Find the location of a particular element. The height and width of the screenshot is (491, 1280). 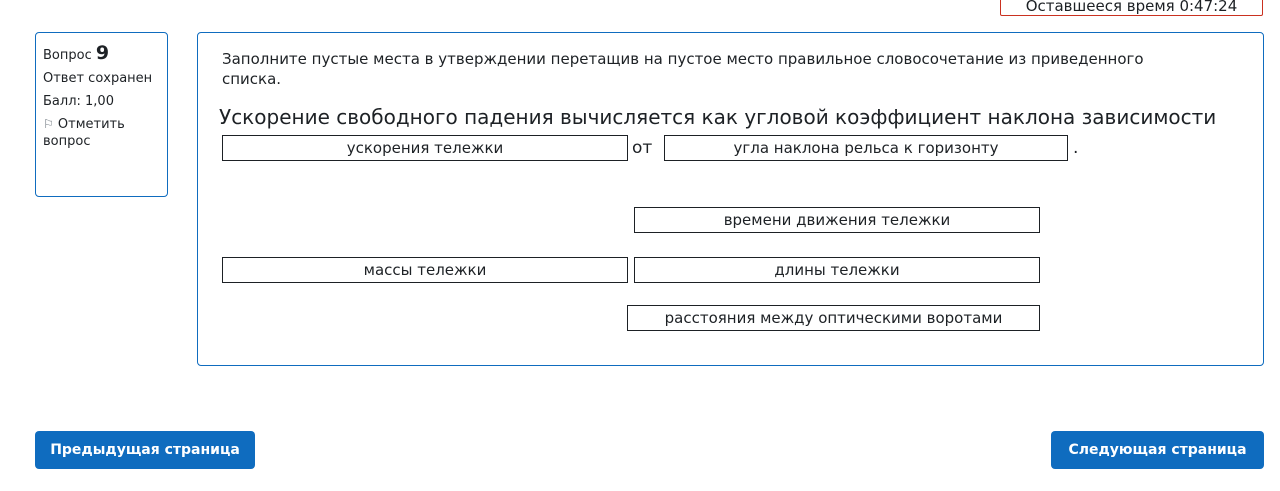

choice-4-label: расстояния между оптическими воротами is located at coordinates (833, 318).